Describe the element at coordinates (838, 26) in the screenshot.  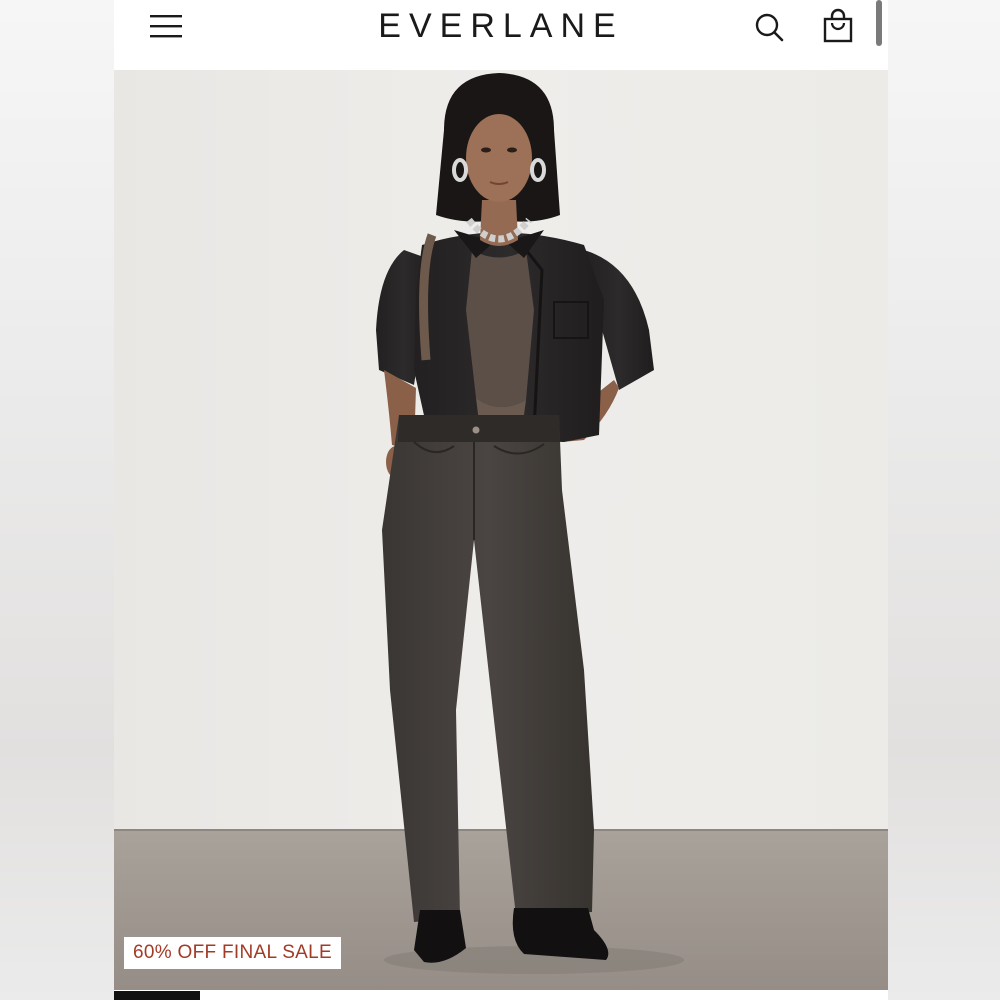
I see `shopping-bag-icon` at that location.